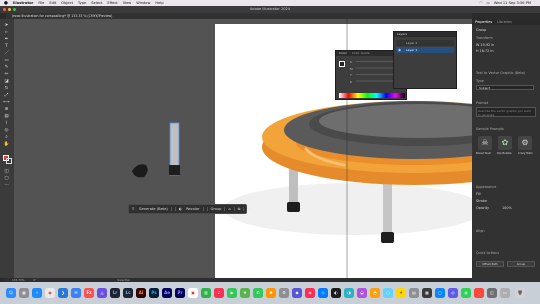  I want to click on width-icon: ⟷, so click(6, 102).